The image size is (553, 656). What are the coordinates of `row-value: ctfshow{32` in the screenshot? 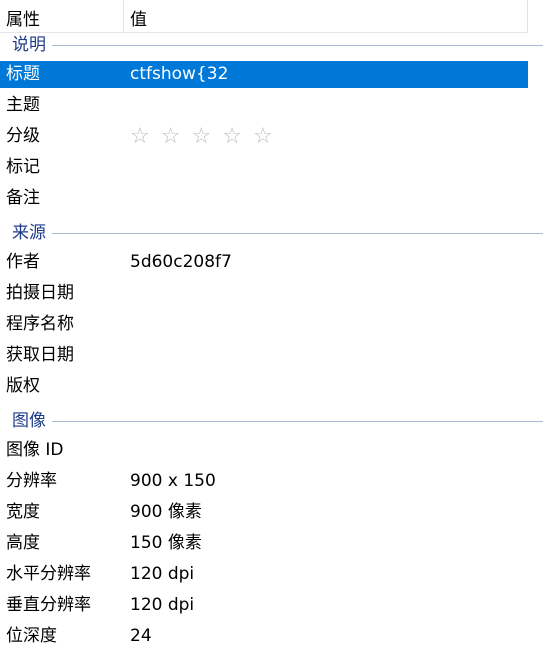 It's located at (179, 74).